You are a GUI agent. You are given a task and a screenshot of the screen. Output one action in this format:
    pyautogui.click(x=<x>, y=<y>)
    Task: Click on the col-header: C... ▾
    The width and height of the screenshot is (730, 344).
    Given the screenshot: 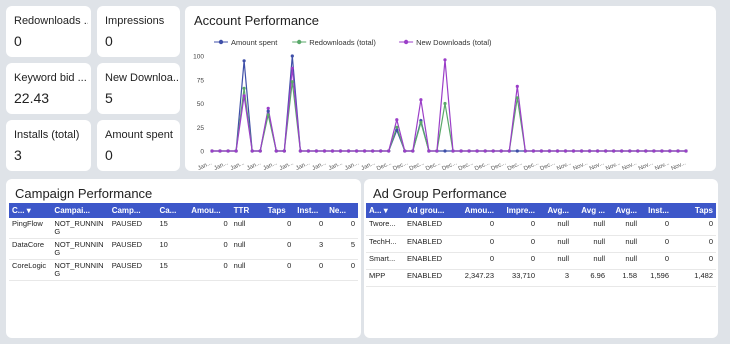 What is the action you would take?
    pyautogui.click(x=30, y=210)
    